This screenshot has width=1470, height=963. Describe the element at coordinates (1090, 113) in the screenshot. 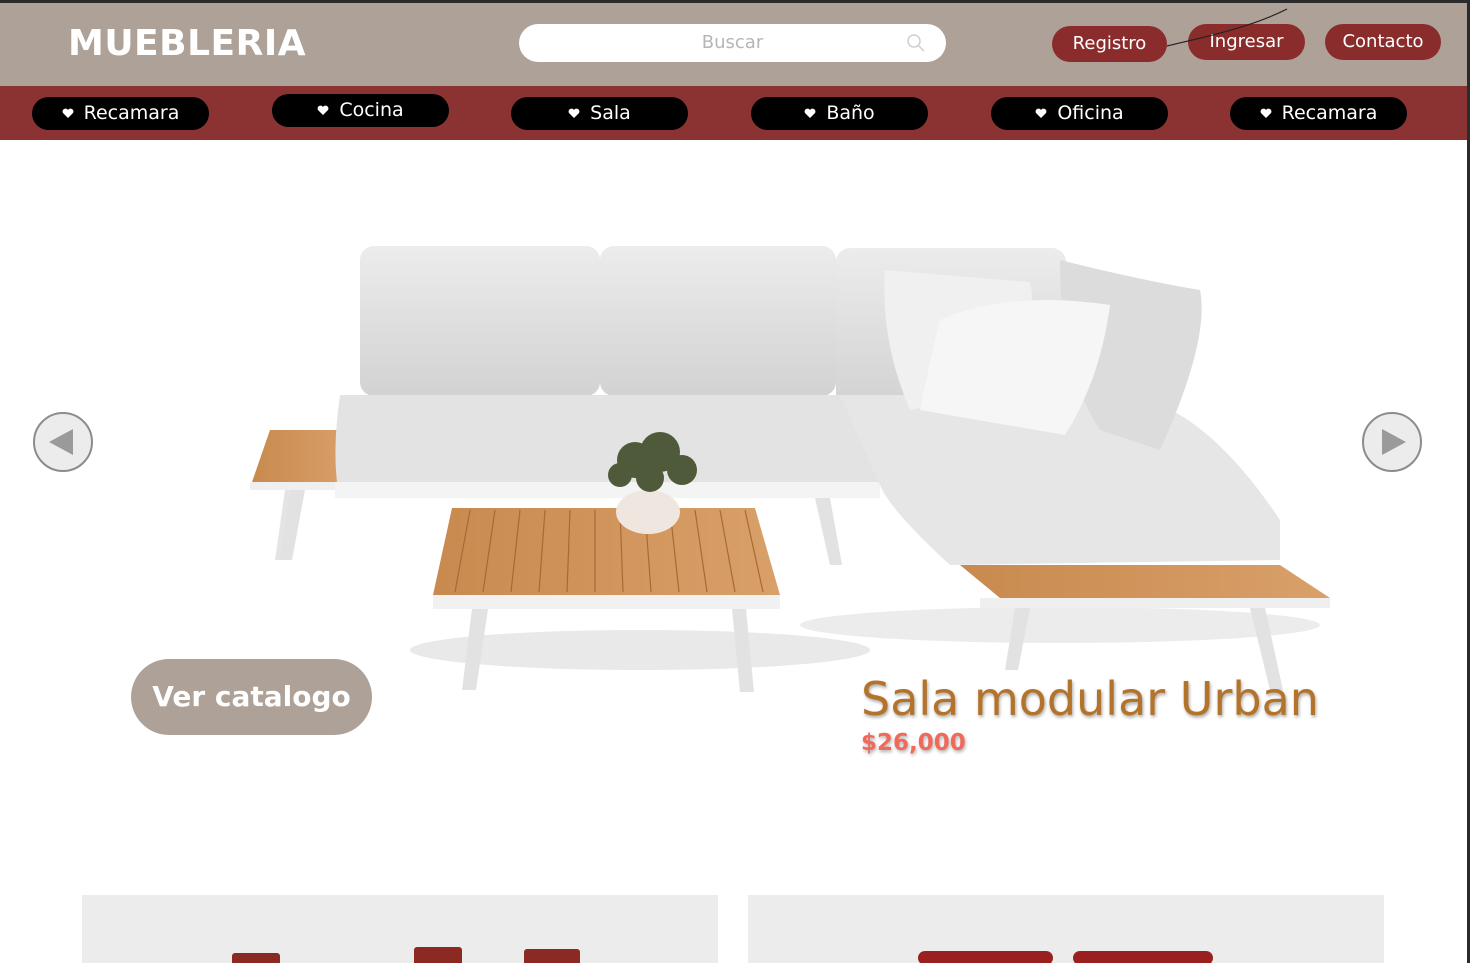

I see `category-label: Oficina` at that location.